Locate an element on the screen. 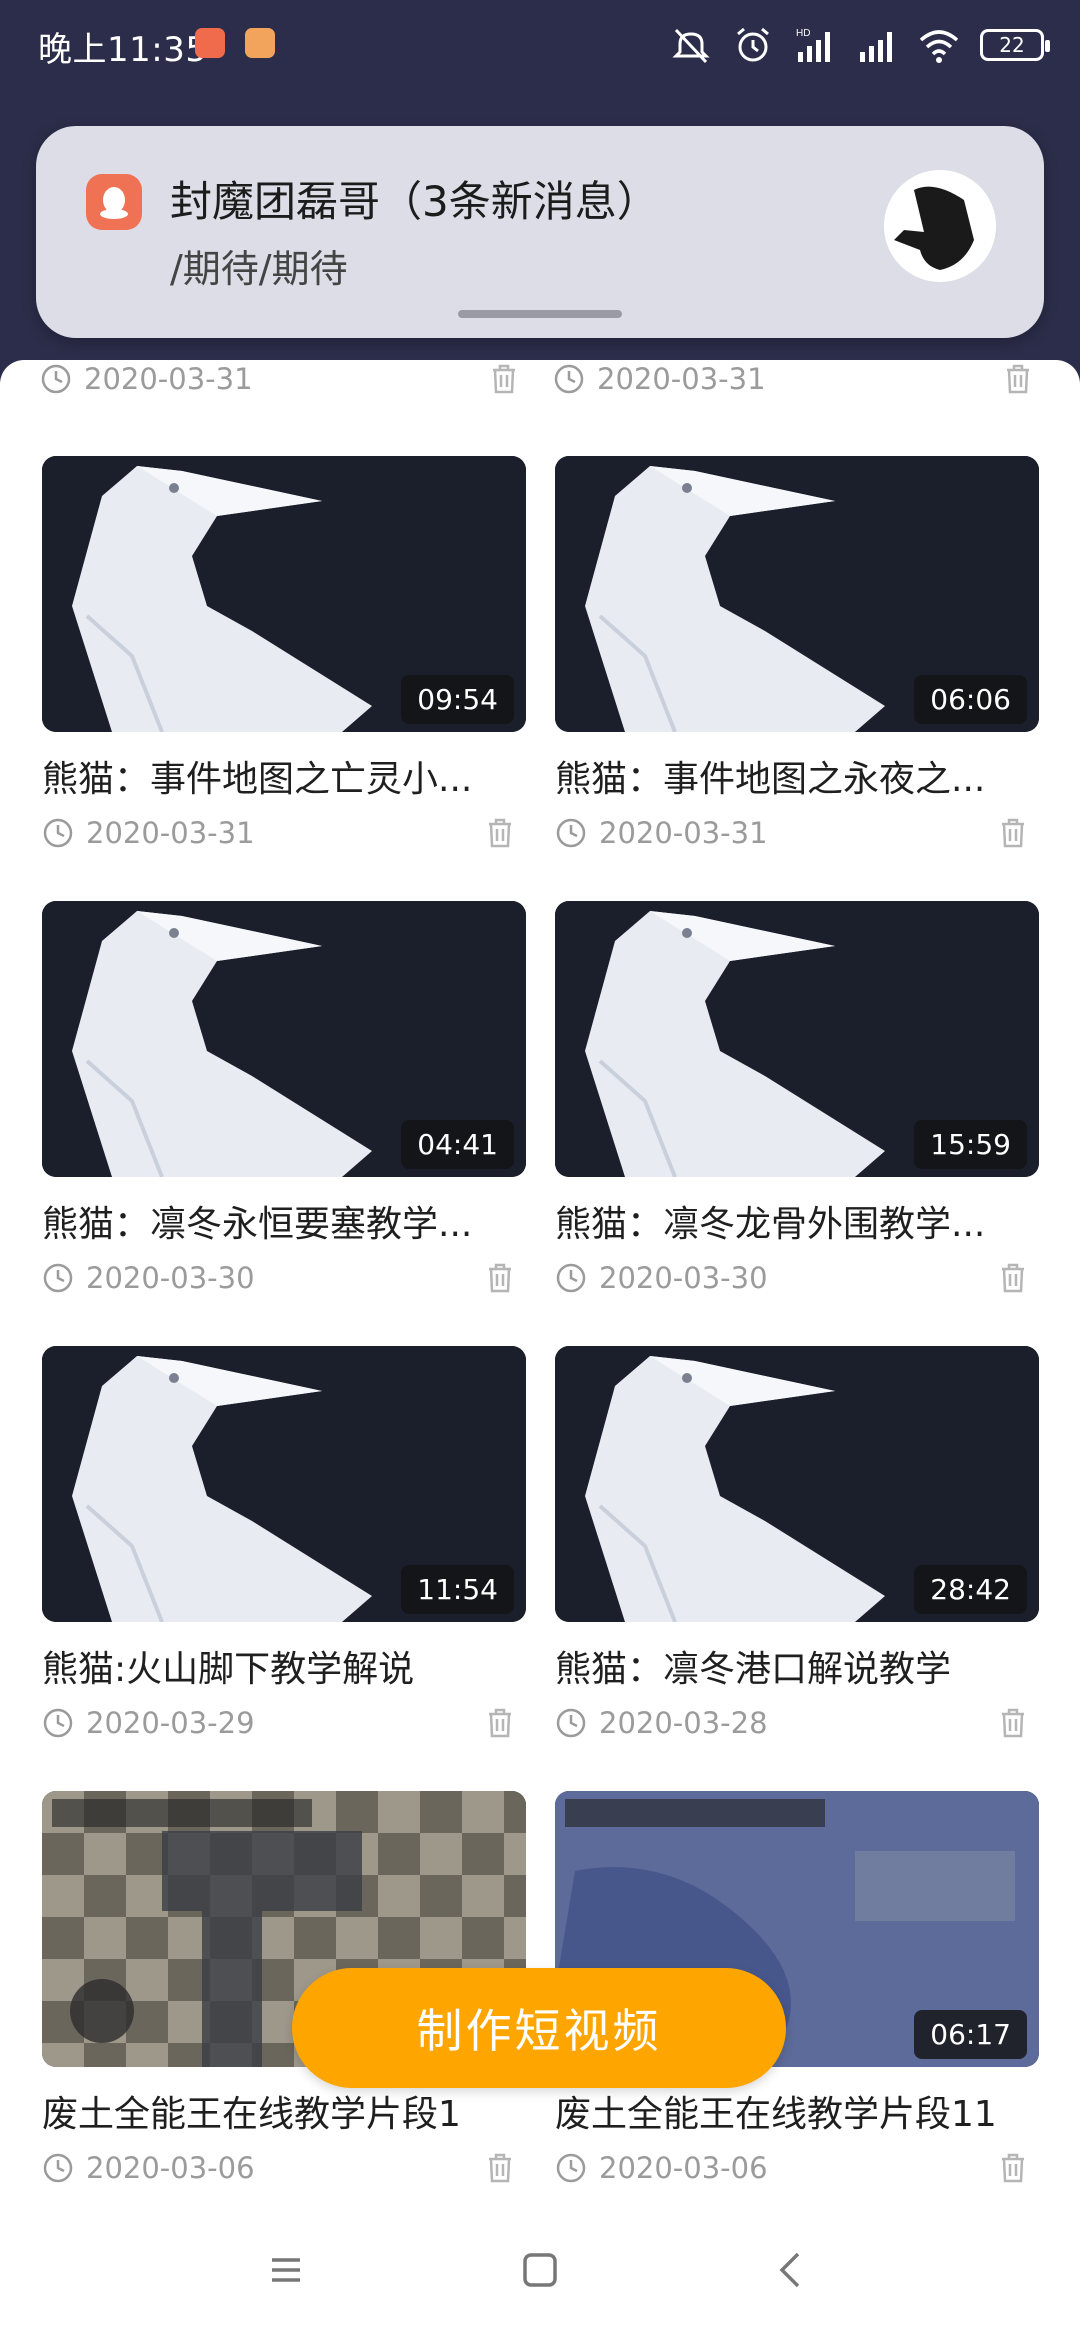 The height and width of the screenshot is (2340, 1080). app-notification-icon is located at coordinates (260, 43).